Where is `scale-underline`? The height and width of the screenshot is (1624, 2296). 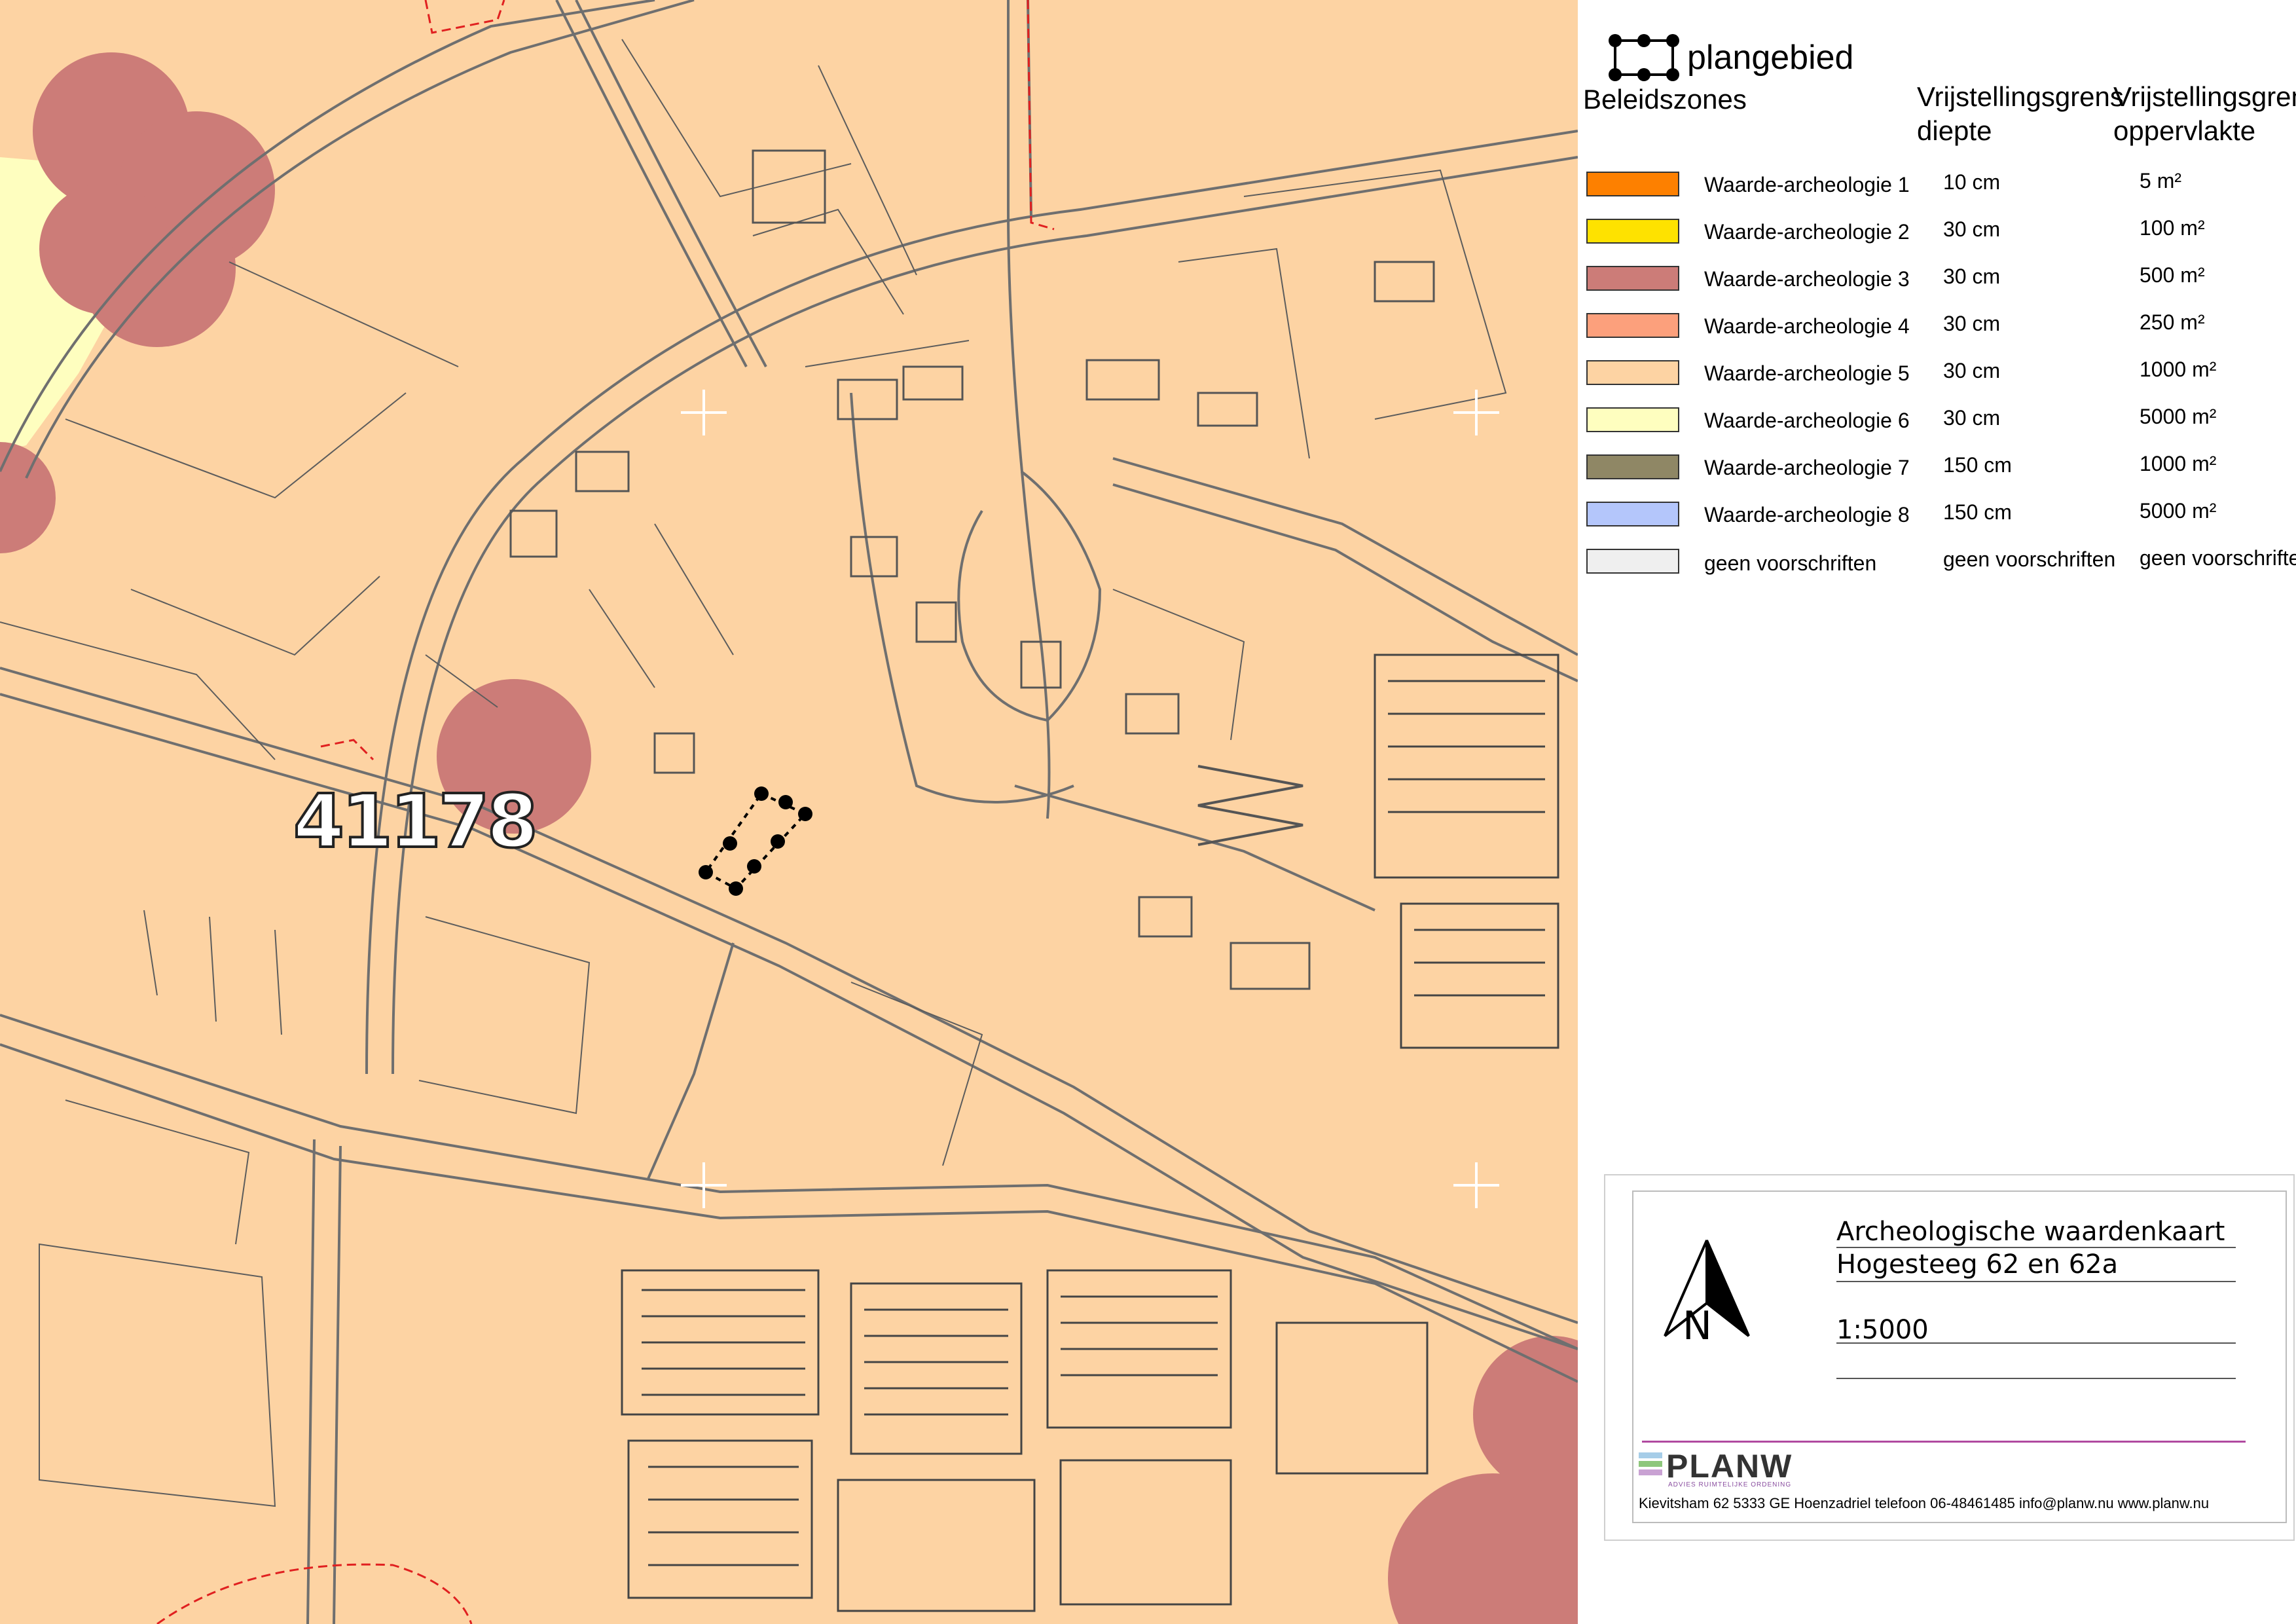 scale-underline is located at coordinates (2036, 1343).